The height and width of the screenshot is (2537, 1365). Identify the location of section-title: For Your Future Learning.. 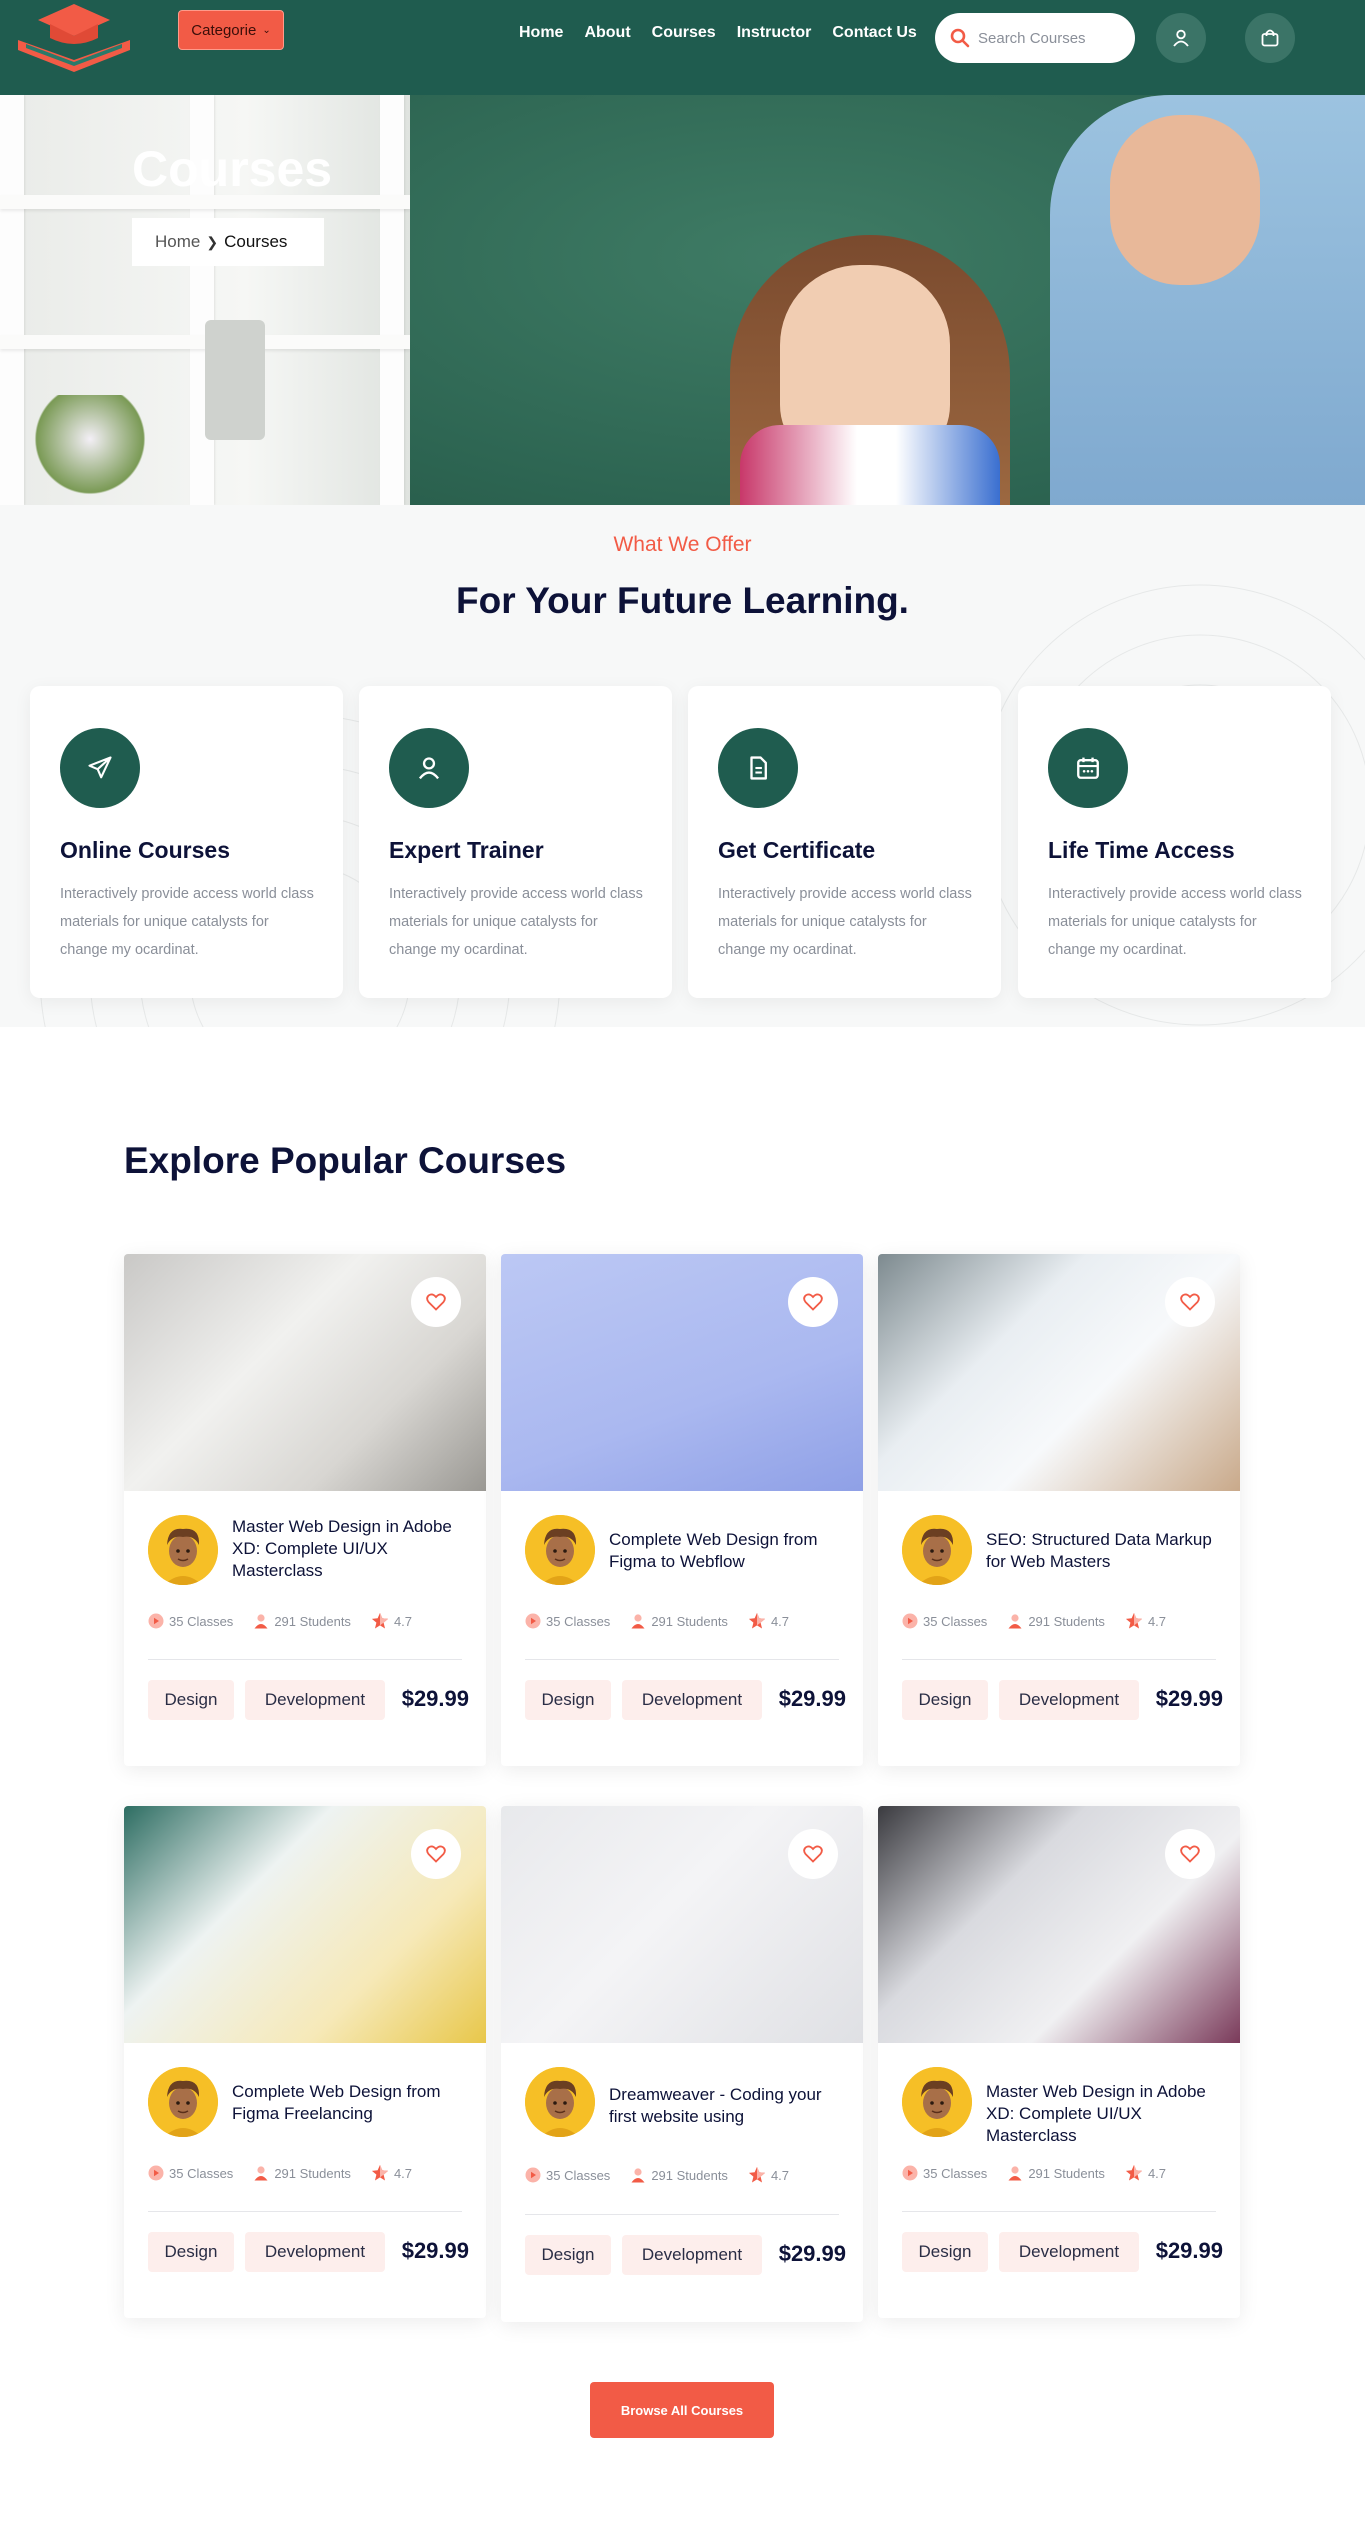
(682, 600).